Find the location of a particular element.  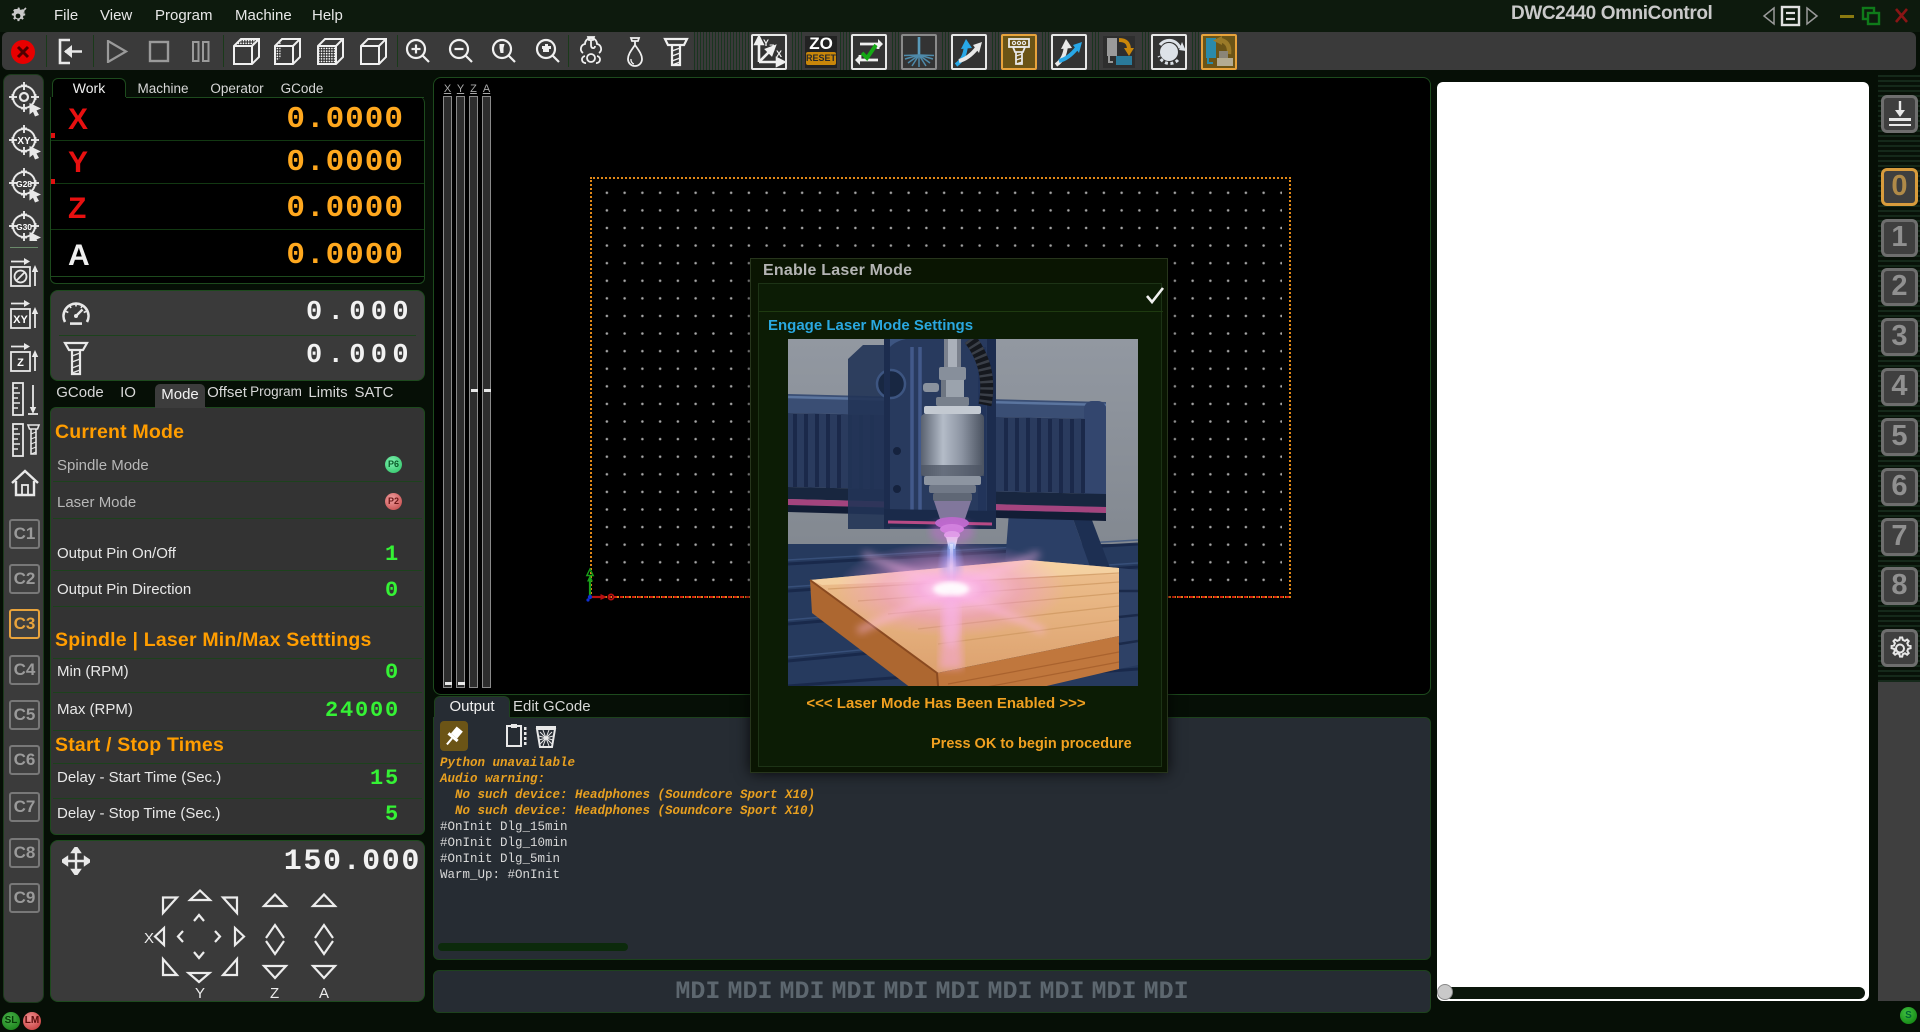

svg-text: G28 is located at coordinates (24, 184).